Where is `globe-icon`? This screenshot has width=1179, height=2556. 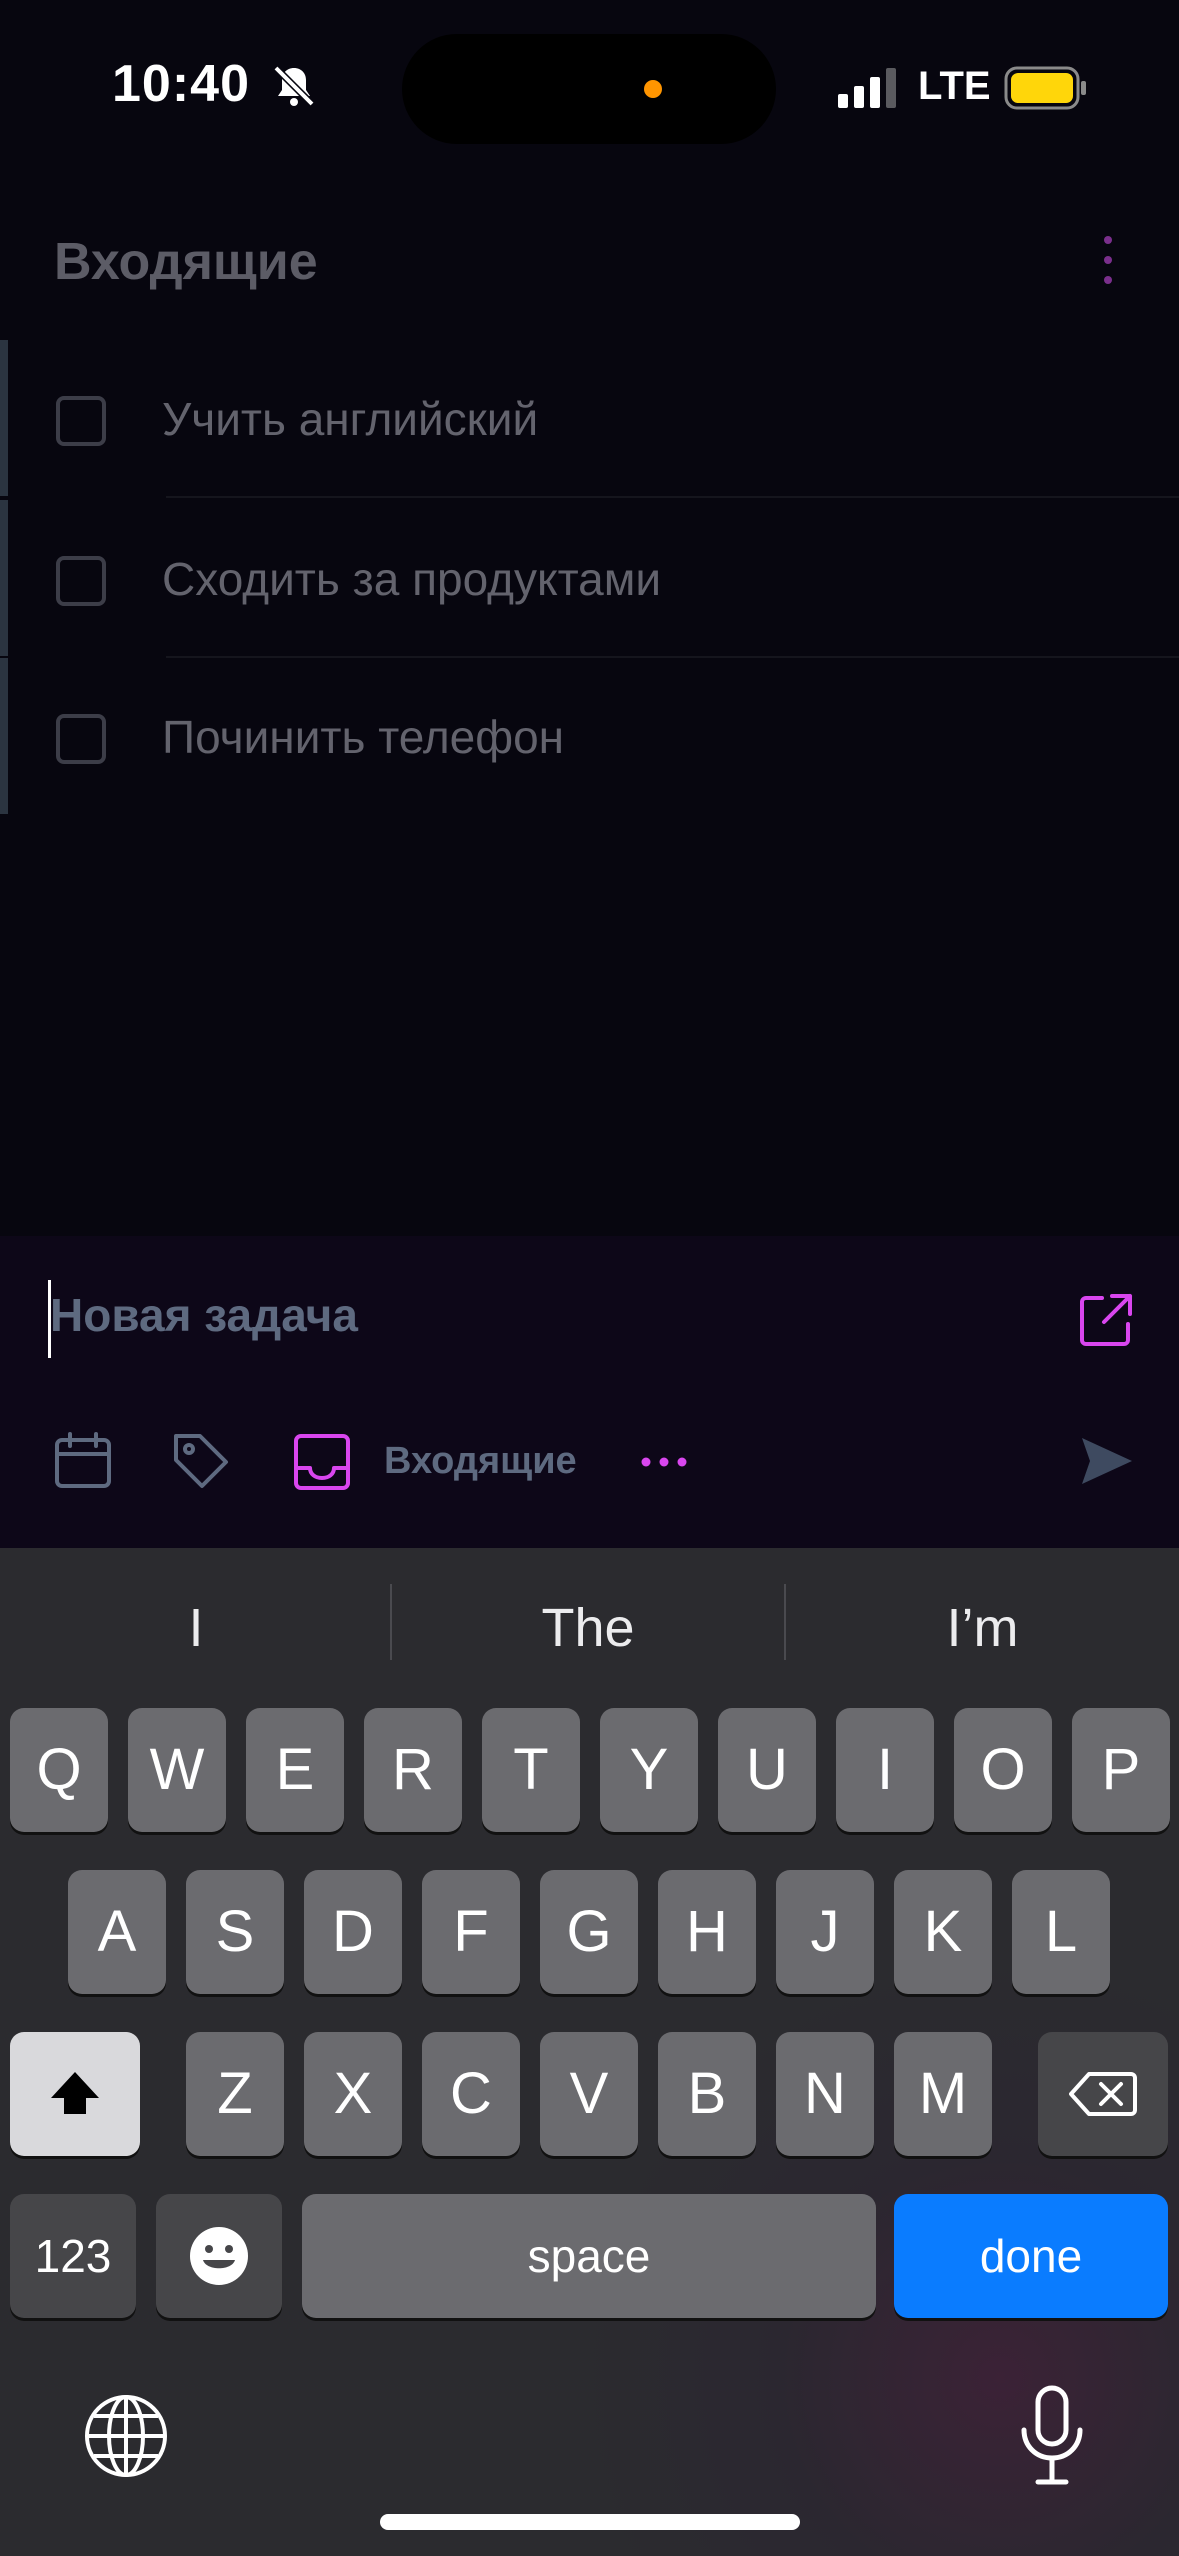
globe-icon is located at coordinates (126, 2436).